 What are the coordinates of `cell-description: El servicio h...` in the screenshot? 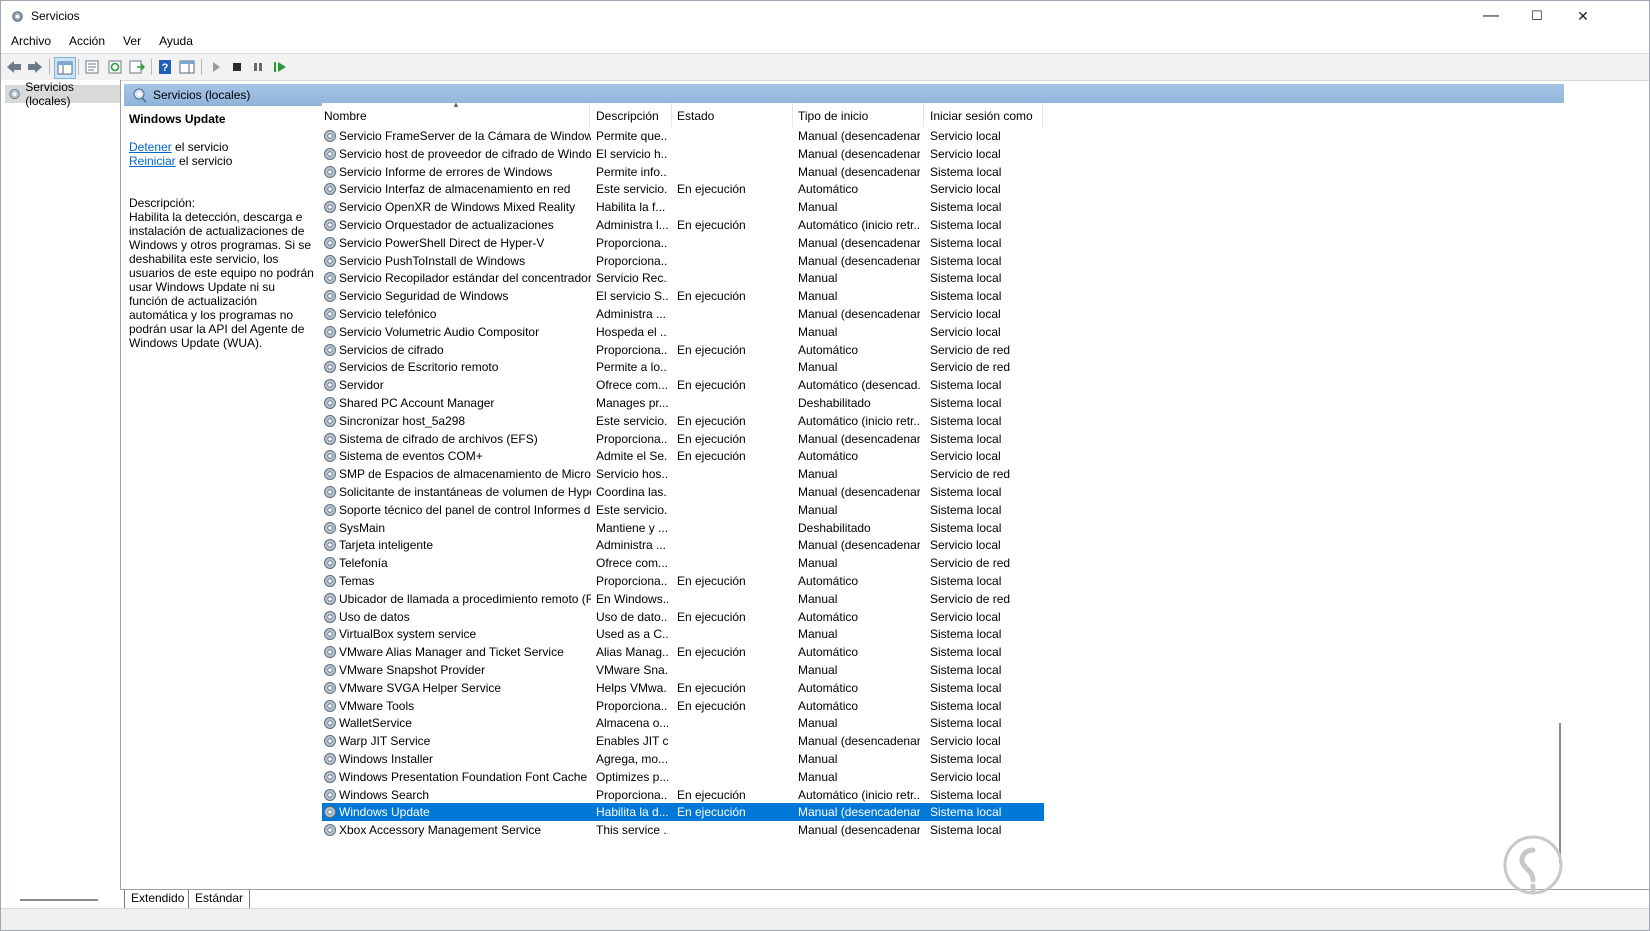 It's located at (632, 153).